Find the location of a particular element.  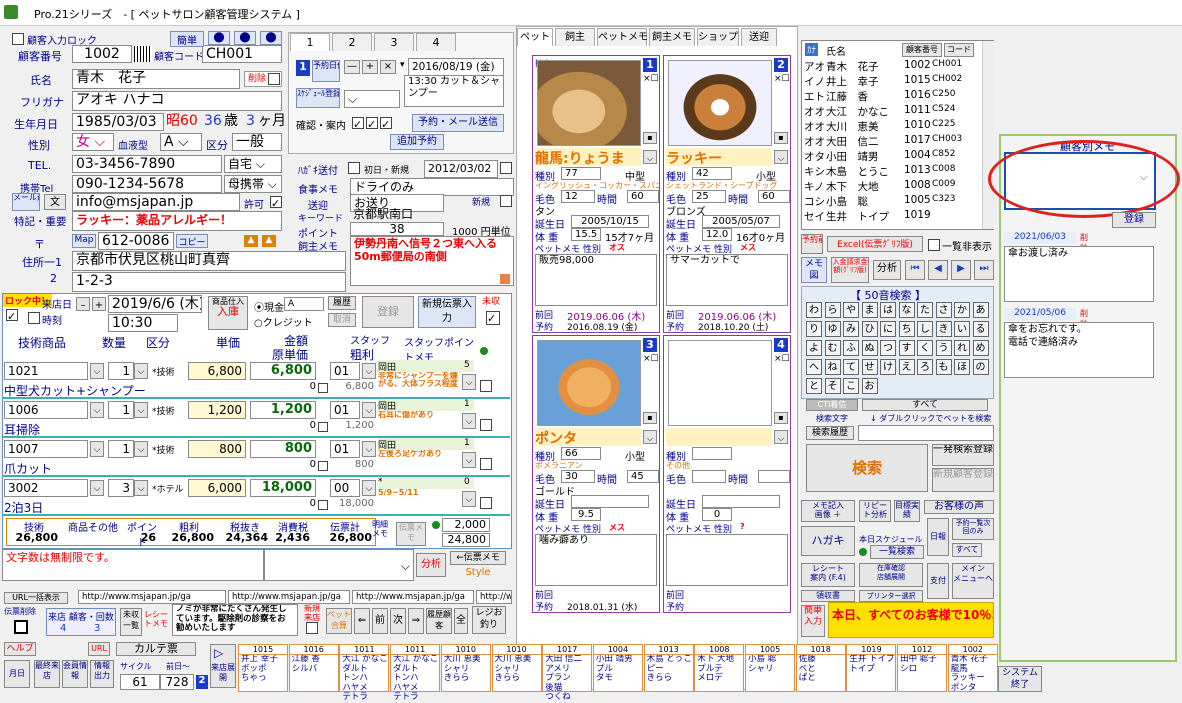

reserve-plus-button: + is located at coordinates (370, 67).